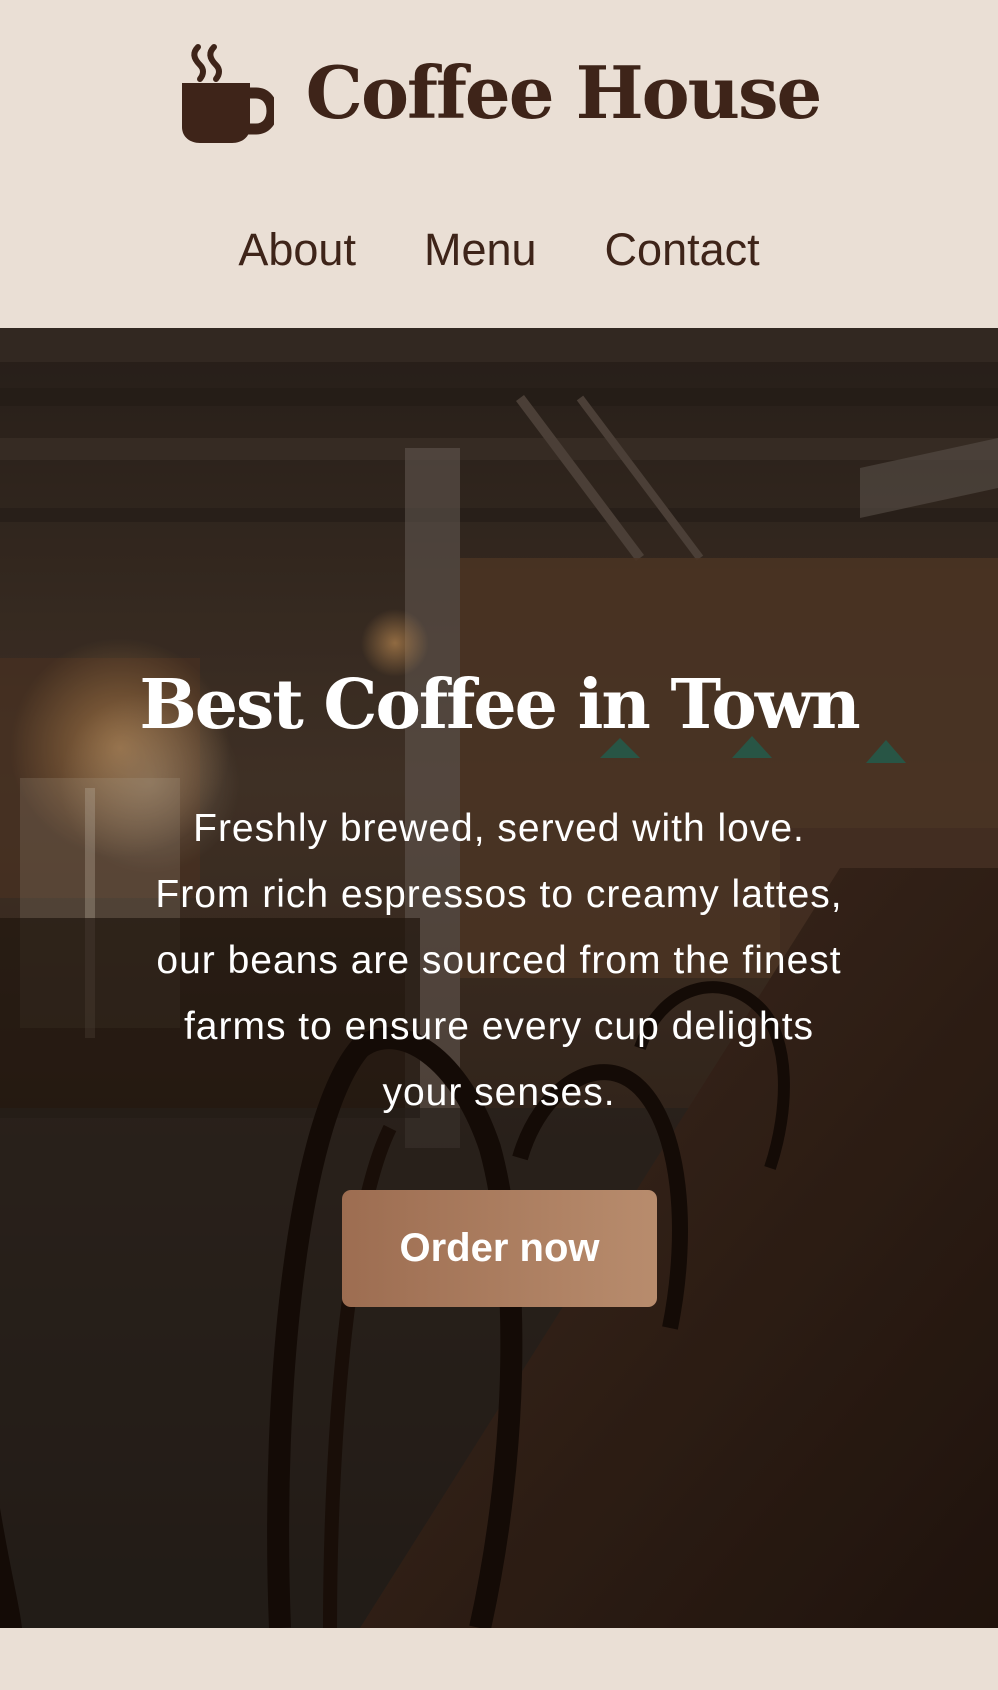  I want to click on nav-link-contact: Contact, so click(682, 250).